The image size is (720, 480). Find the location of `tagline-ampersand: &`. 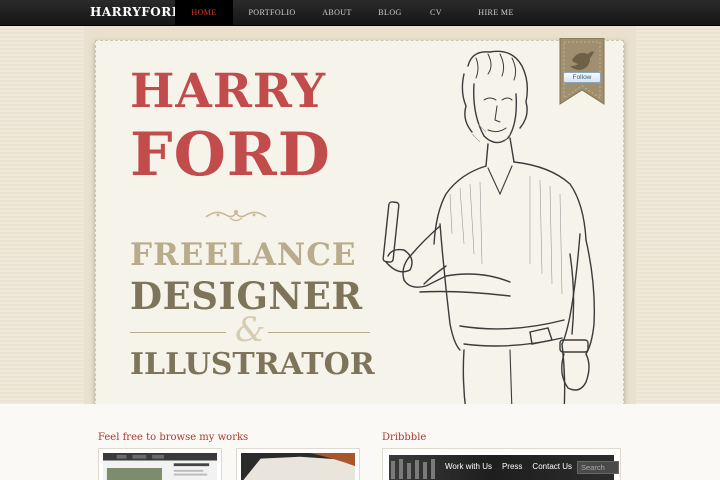

tagline-ampersand: & is located at coordinates (250, 330).